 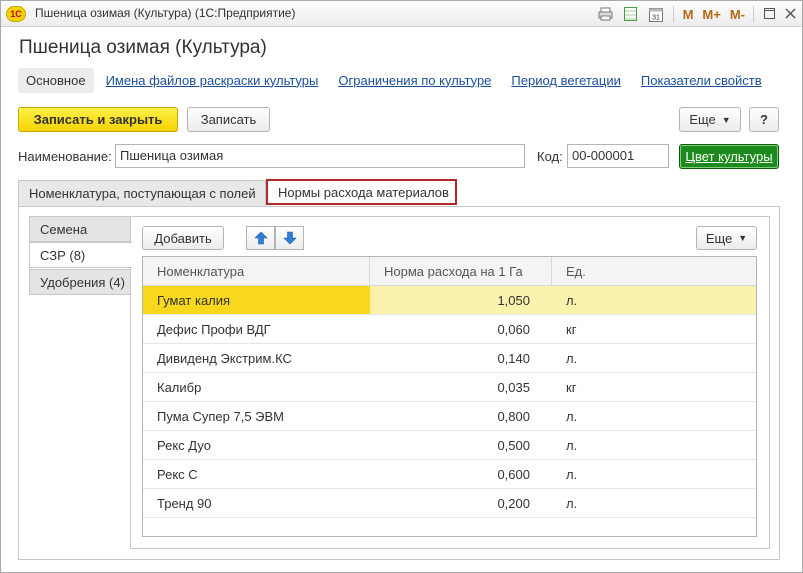 I want to click on cell-nomenclature: Дивиденд Экстрим.КС, so click(x=224, y=358).